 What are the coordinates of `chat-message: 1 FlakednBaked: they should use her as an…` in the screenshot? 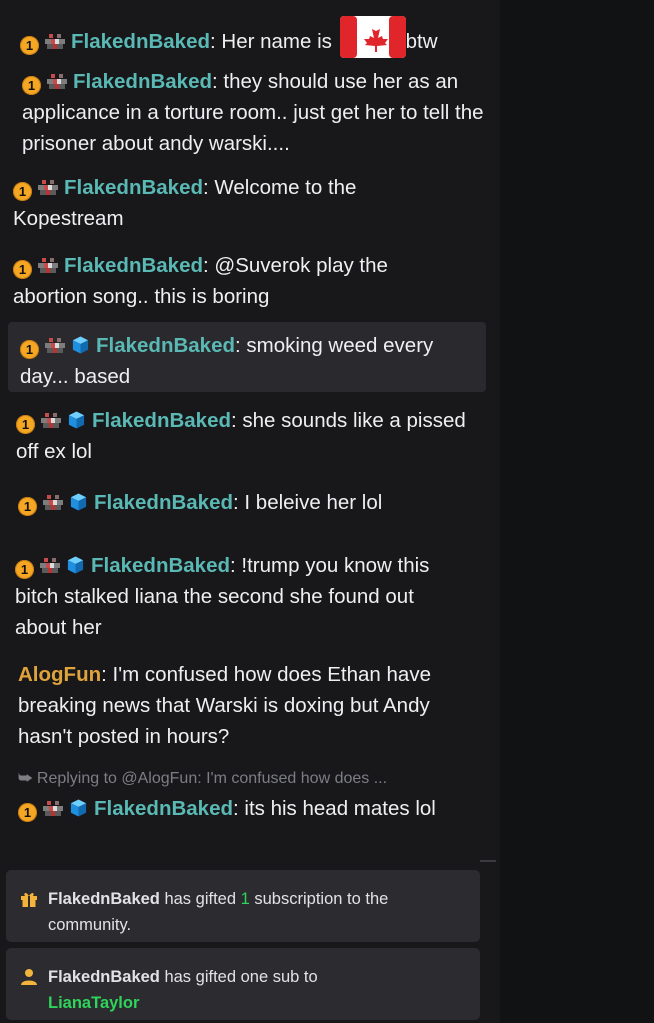 It's located at (253, 112).